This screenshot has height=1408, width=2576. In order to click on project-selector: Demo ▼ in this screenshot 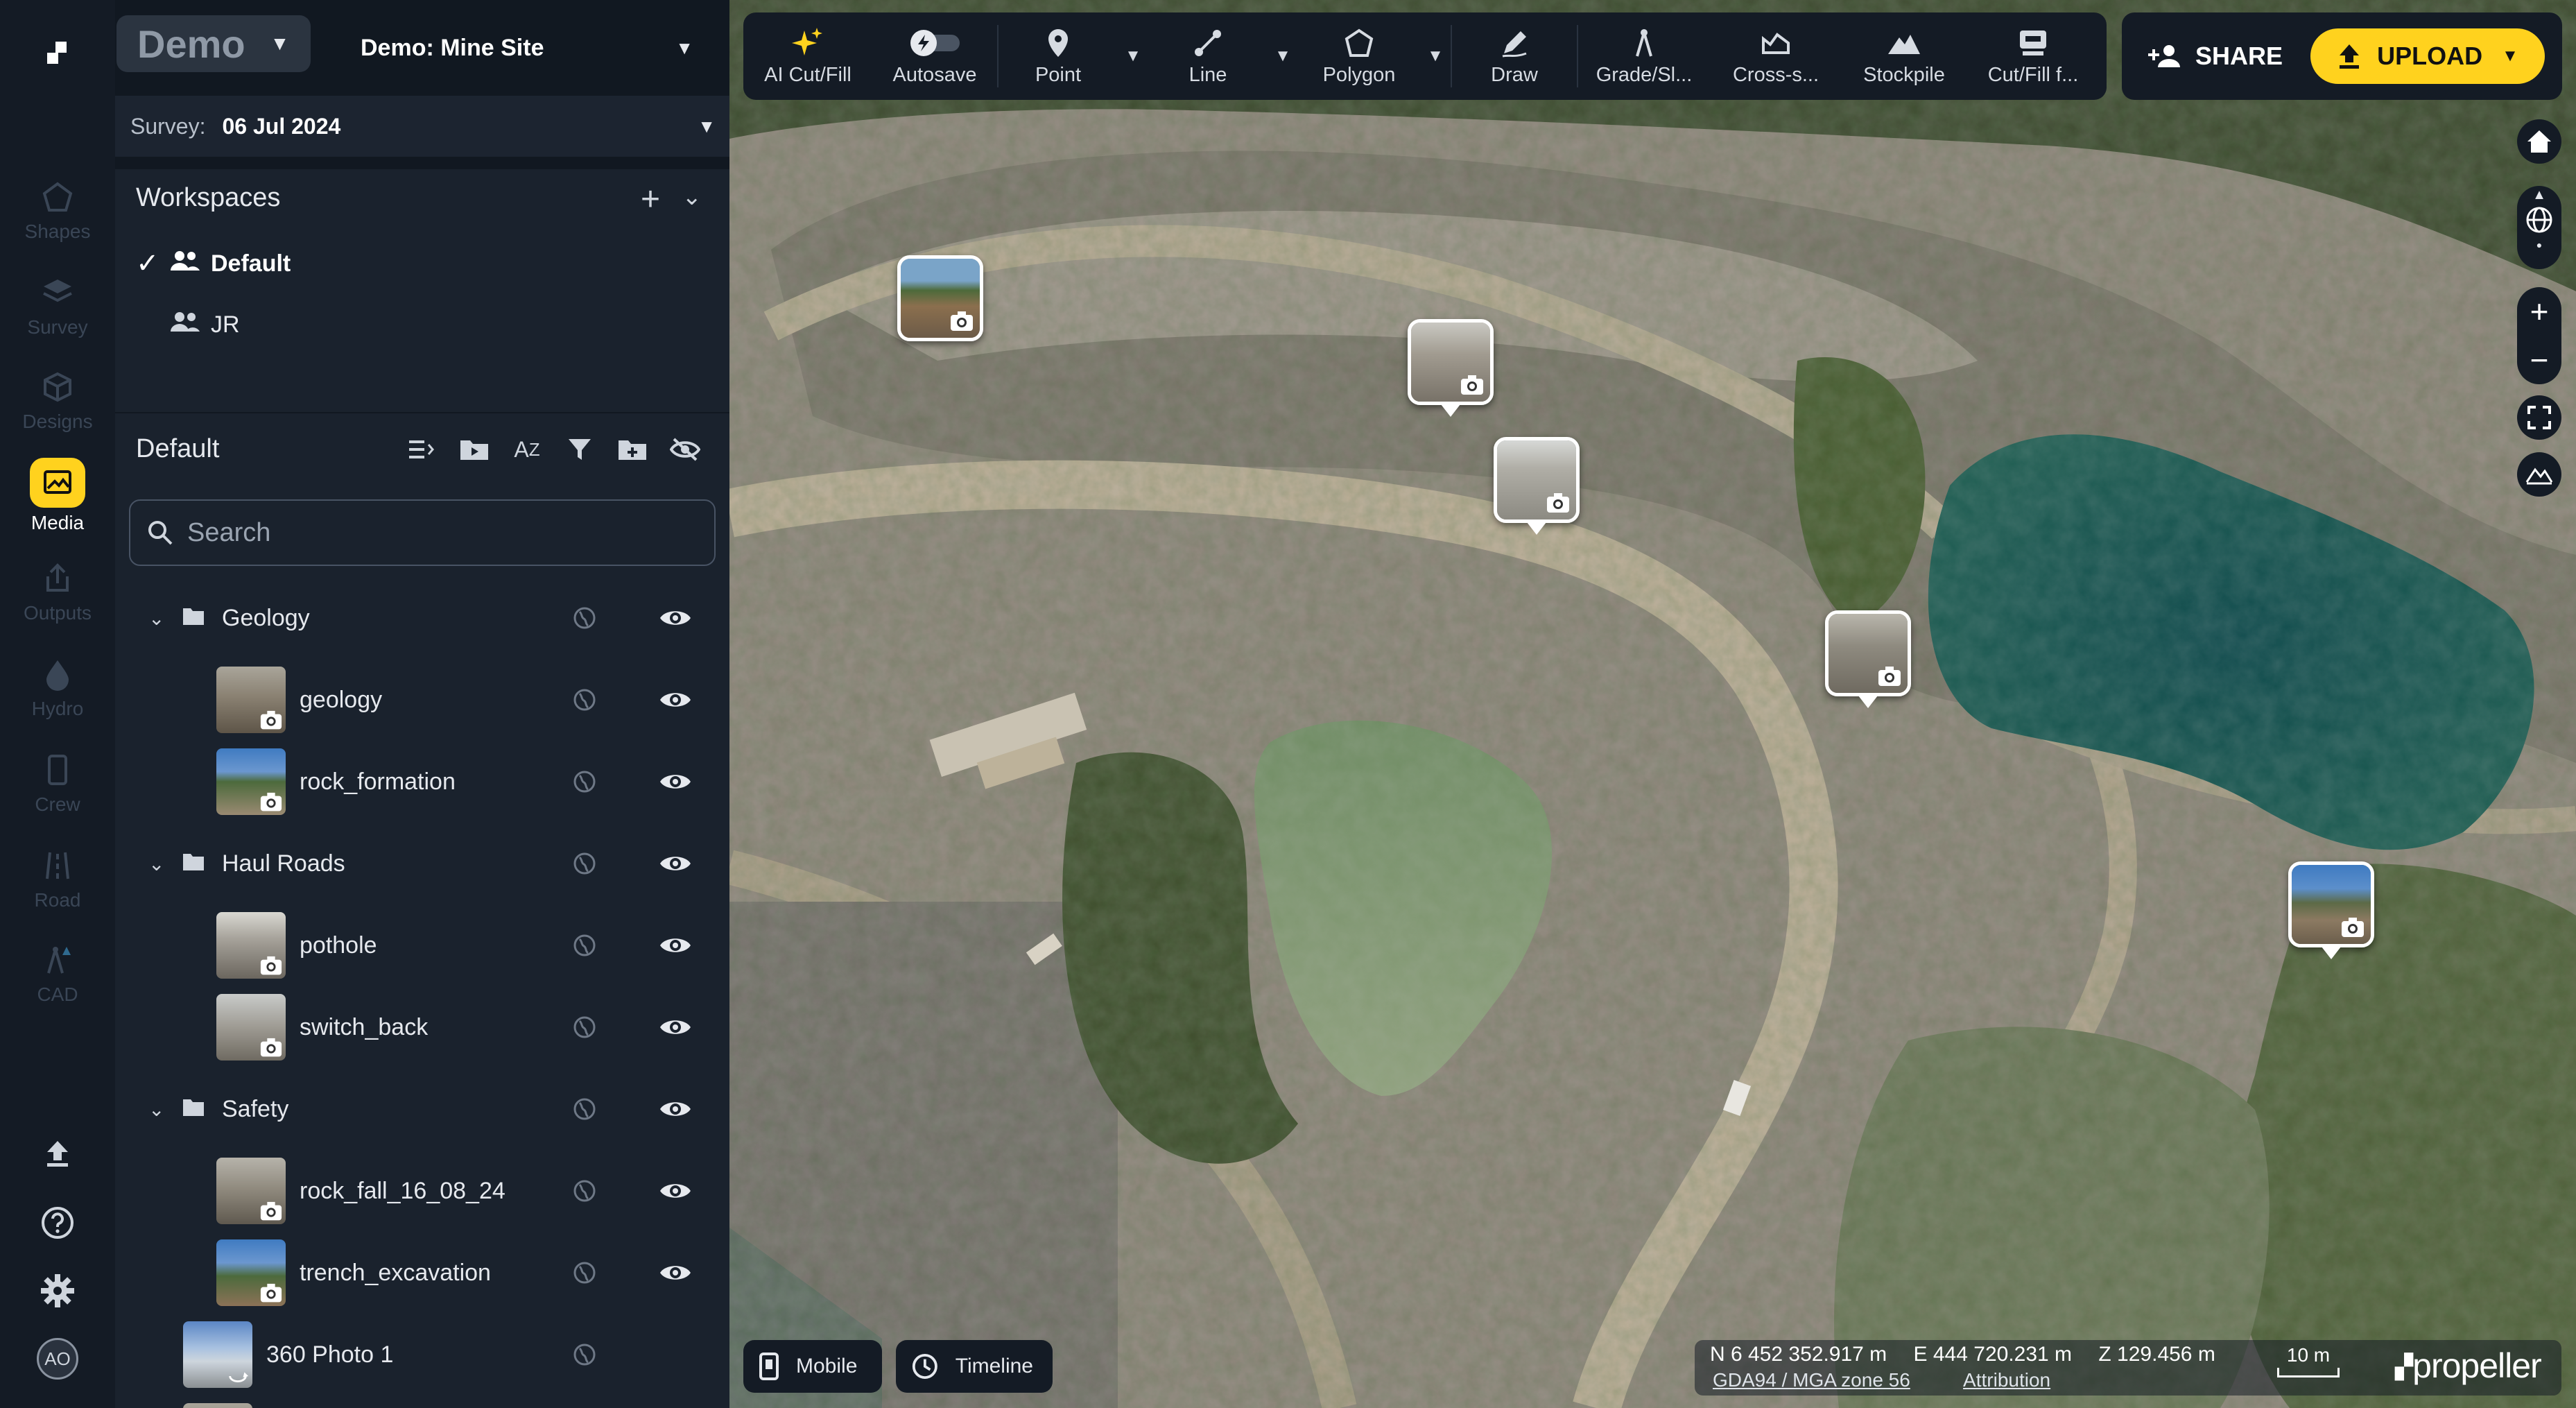, I will do `click(213, 43)`.